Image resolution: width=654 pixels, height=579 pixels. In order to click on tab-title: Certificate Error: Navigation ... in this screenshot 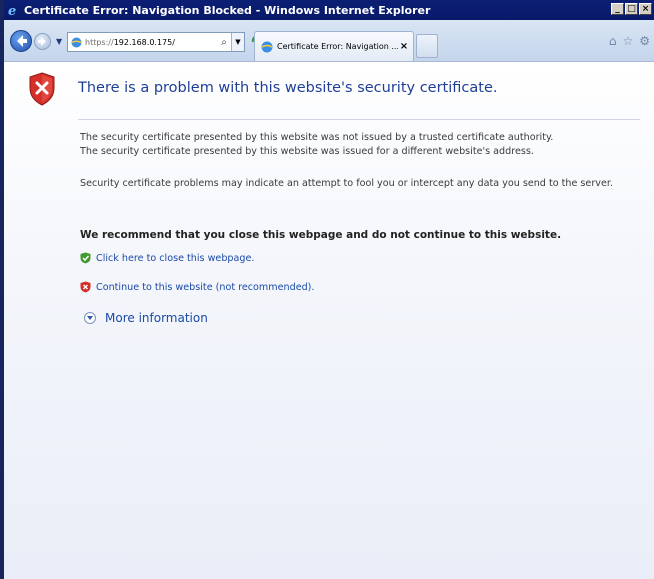, I will do `click(337, 46)`.